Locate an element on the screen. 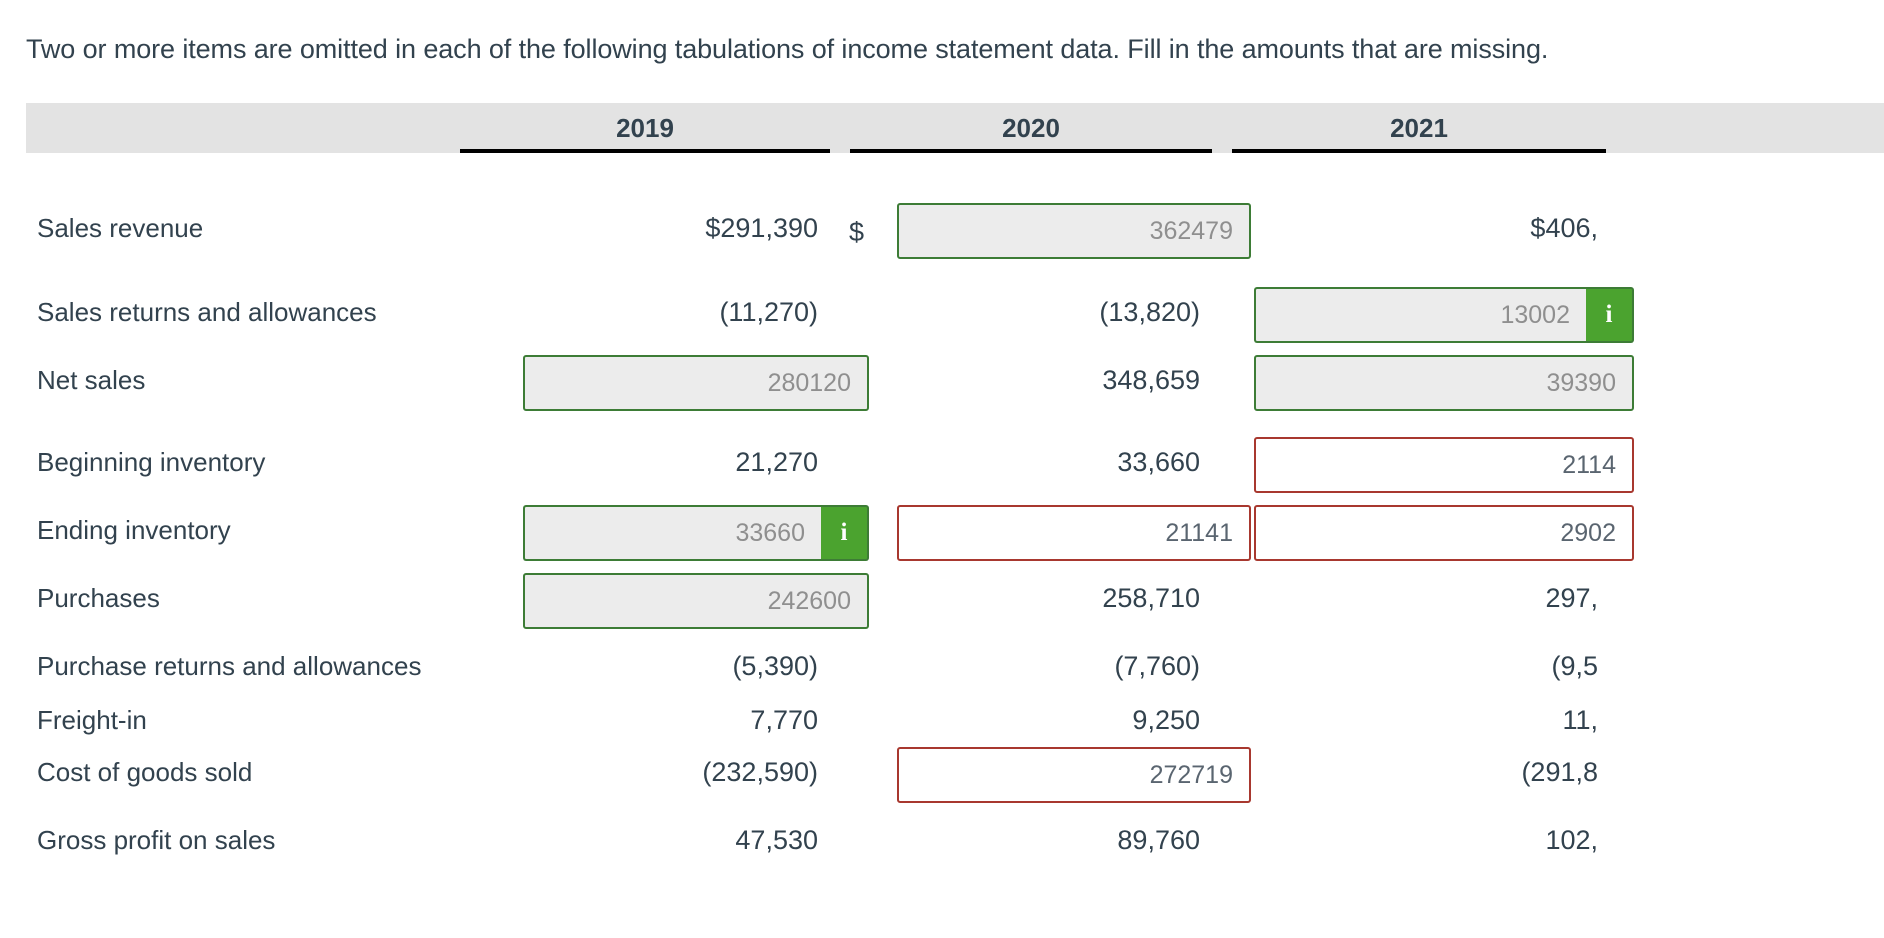 The height and width of the screenshot is (938, 1884). cell-freight-in-2020: 9,250 is located at coordinates (1166, 720).